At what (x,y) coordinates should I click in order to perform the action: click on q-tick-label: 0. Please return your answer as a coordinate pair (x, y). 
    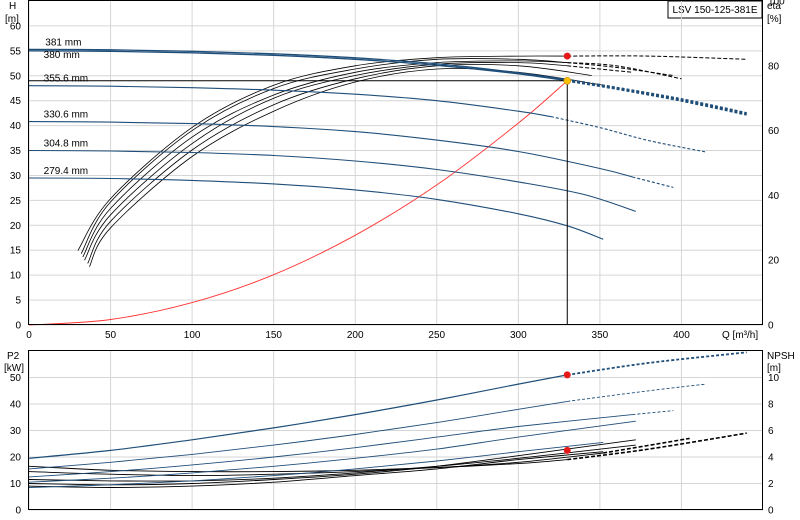
    Looking at the image, I should click on (29, 335).